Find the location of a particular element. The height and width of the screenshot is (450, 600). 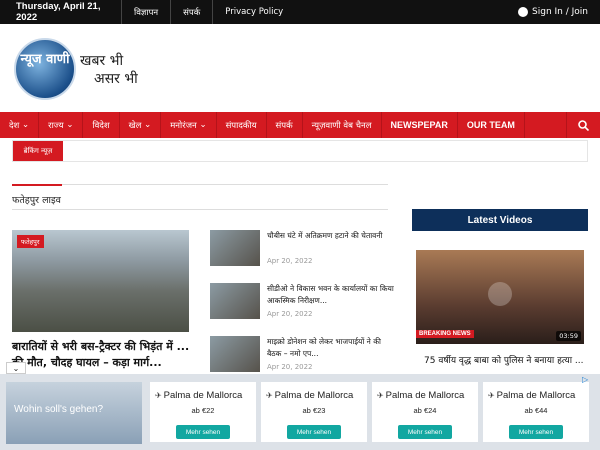

ad-price: ab €22 is located at coordinates (203, 410).